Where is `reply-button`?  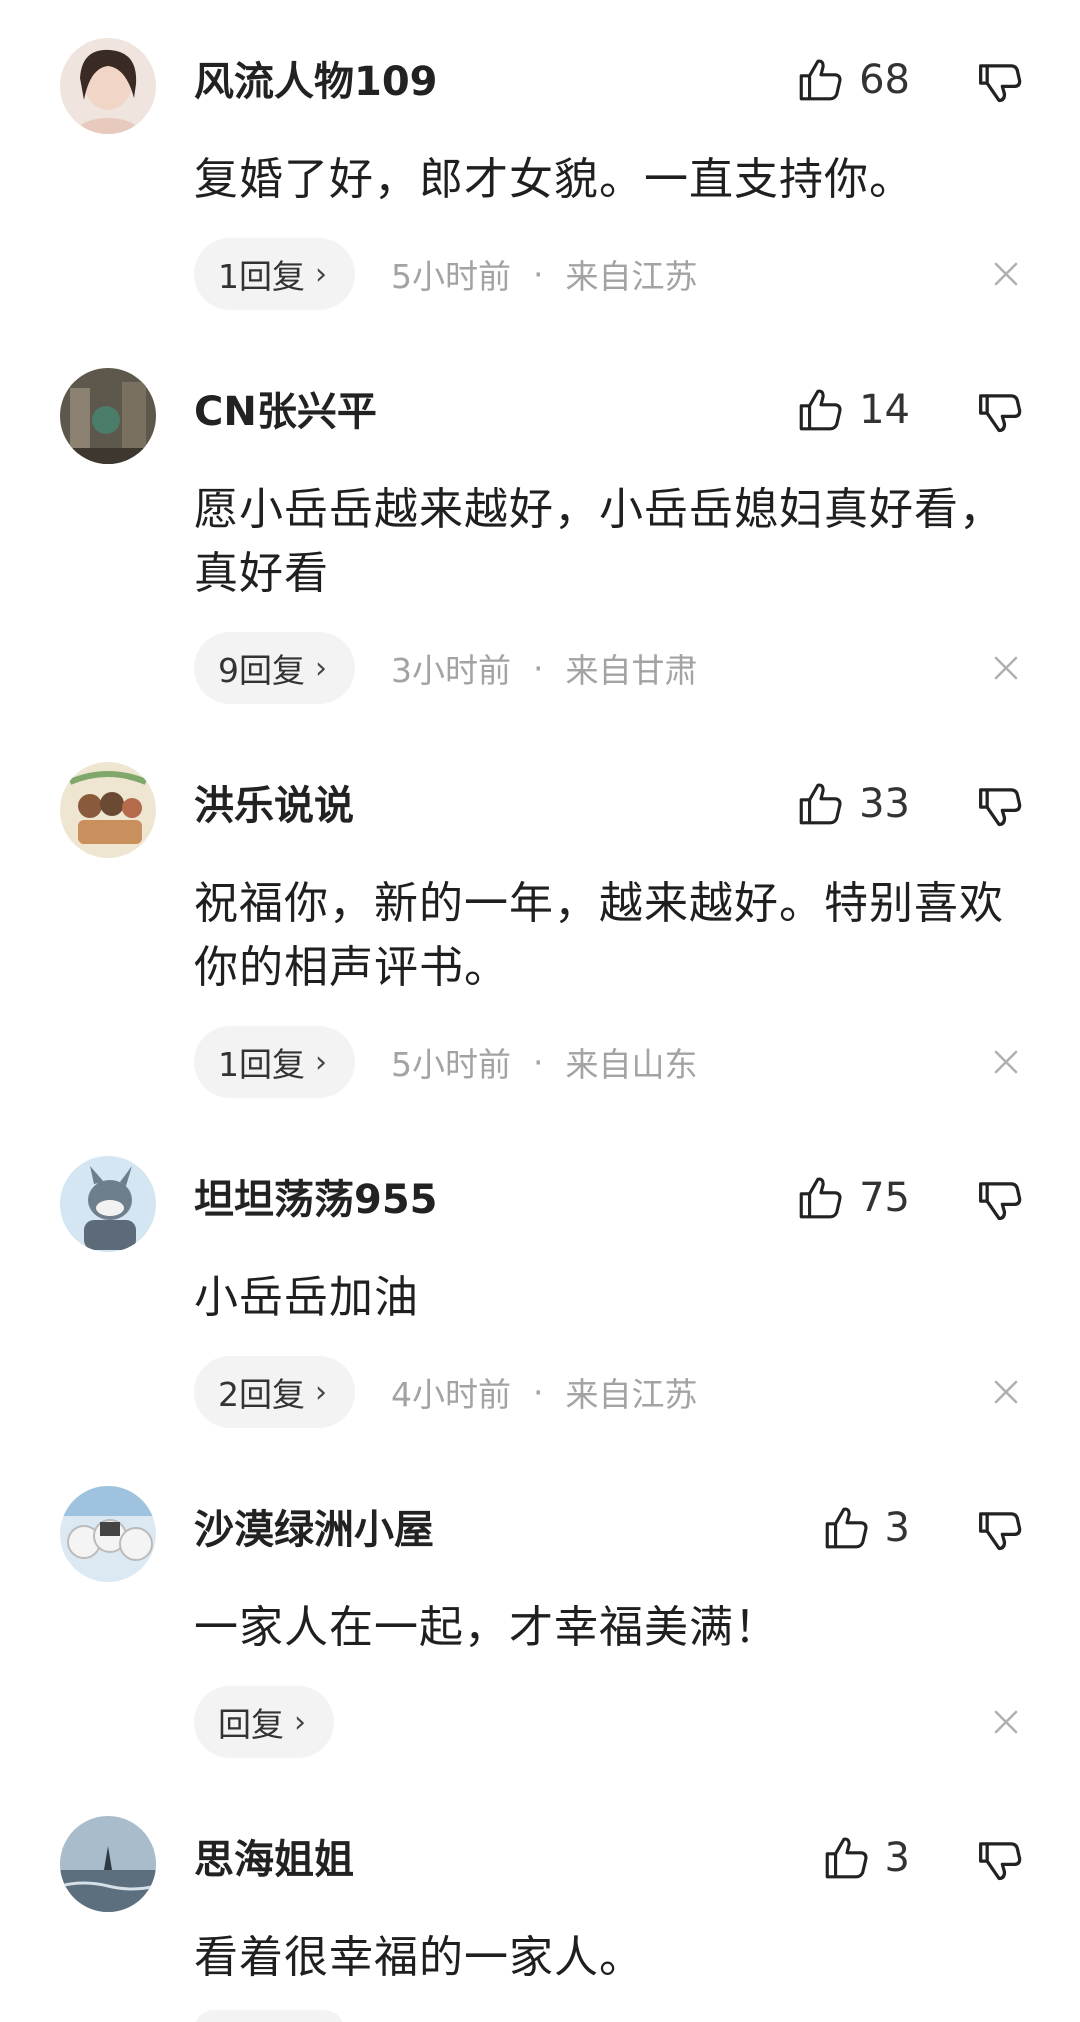
reply-button is located at coordinates (269, 2016).